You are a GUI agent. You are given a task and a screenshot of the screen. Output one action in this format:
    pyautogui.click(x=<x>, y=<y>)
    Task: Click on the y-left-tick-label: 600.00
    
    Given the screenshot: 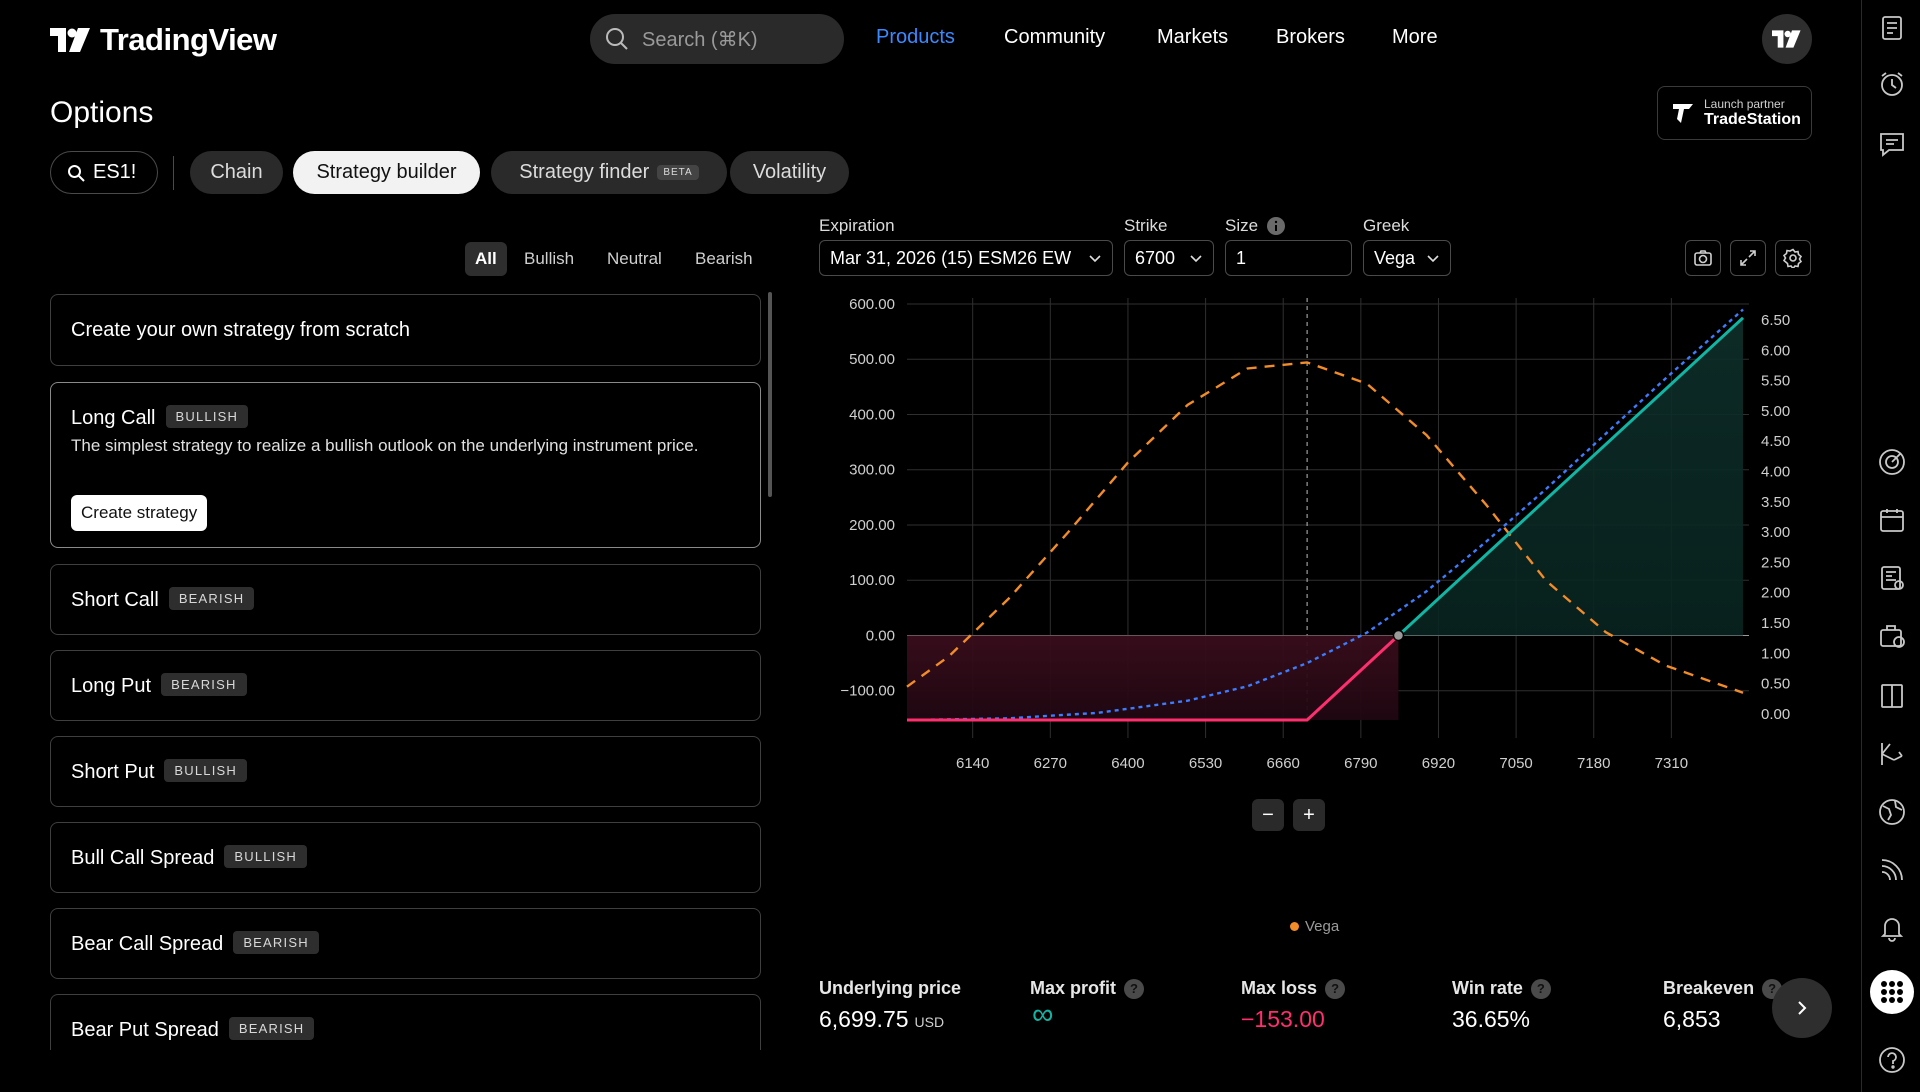 What is the action you would take?
    pyautogui.click(x=872, y=304)
    